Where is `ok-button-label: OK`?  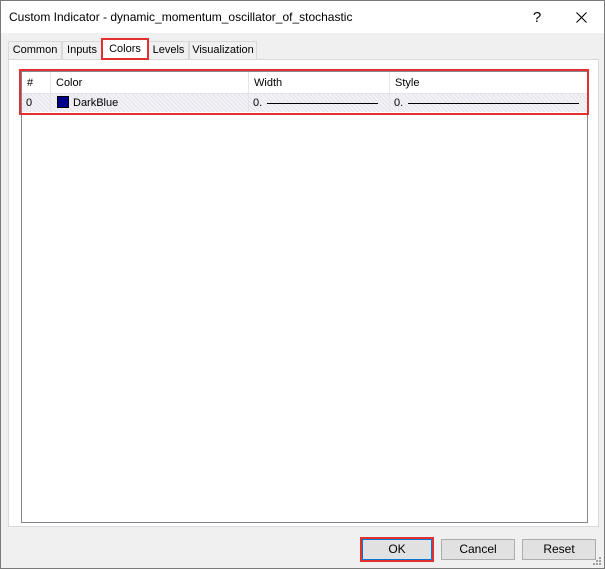
ok-button-label: OK is located at coordinates (397, 549).